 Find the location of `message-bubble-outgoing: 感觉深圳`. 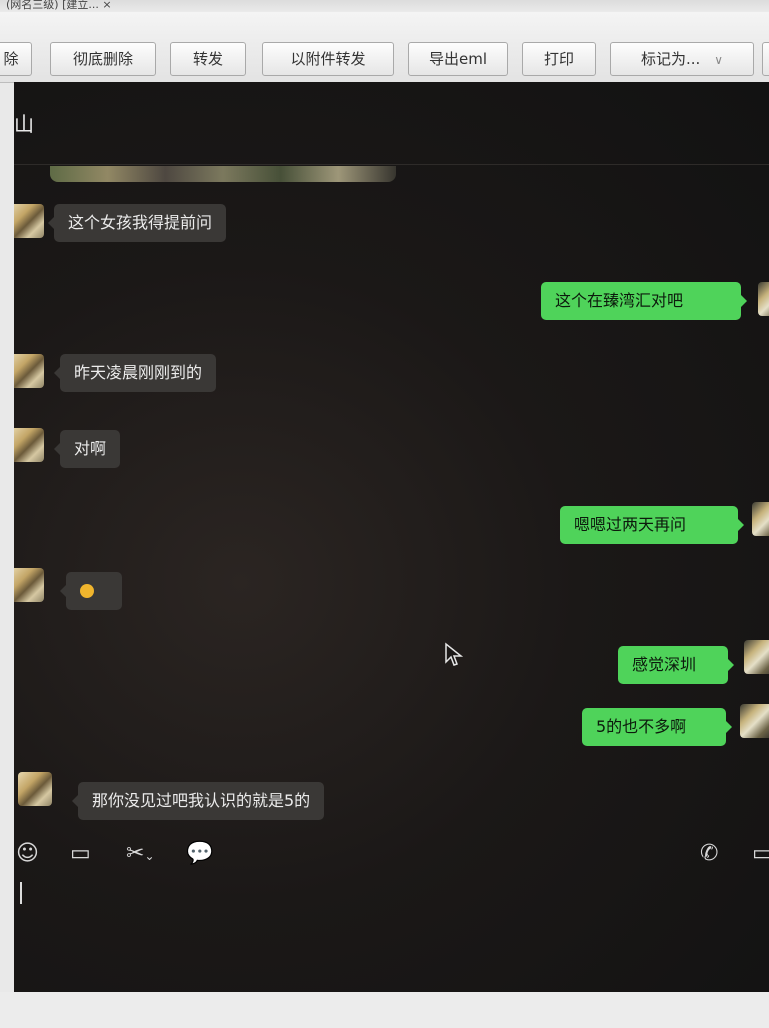

message-bubble-outgoing: 感觉深圳 is located at coordinates (676, 665).